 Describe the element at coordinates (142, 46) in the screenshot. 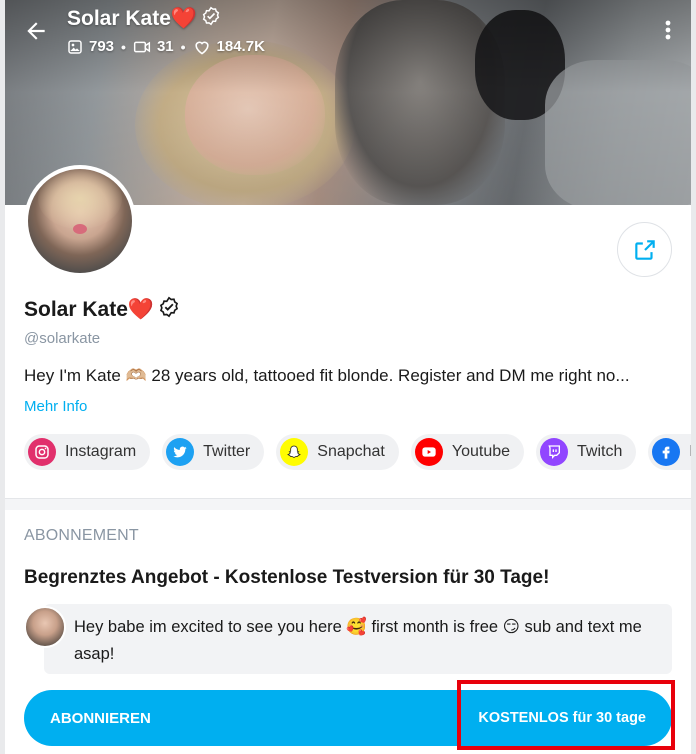

I see `video-icon` at that location.